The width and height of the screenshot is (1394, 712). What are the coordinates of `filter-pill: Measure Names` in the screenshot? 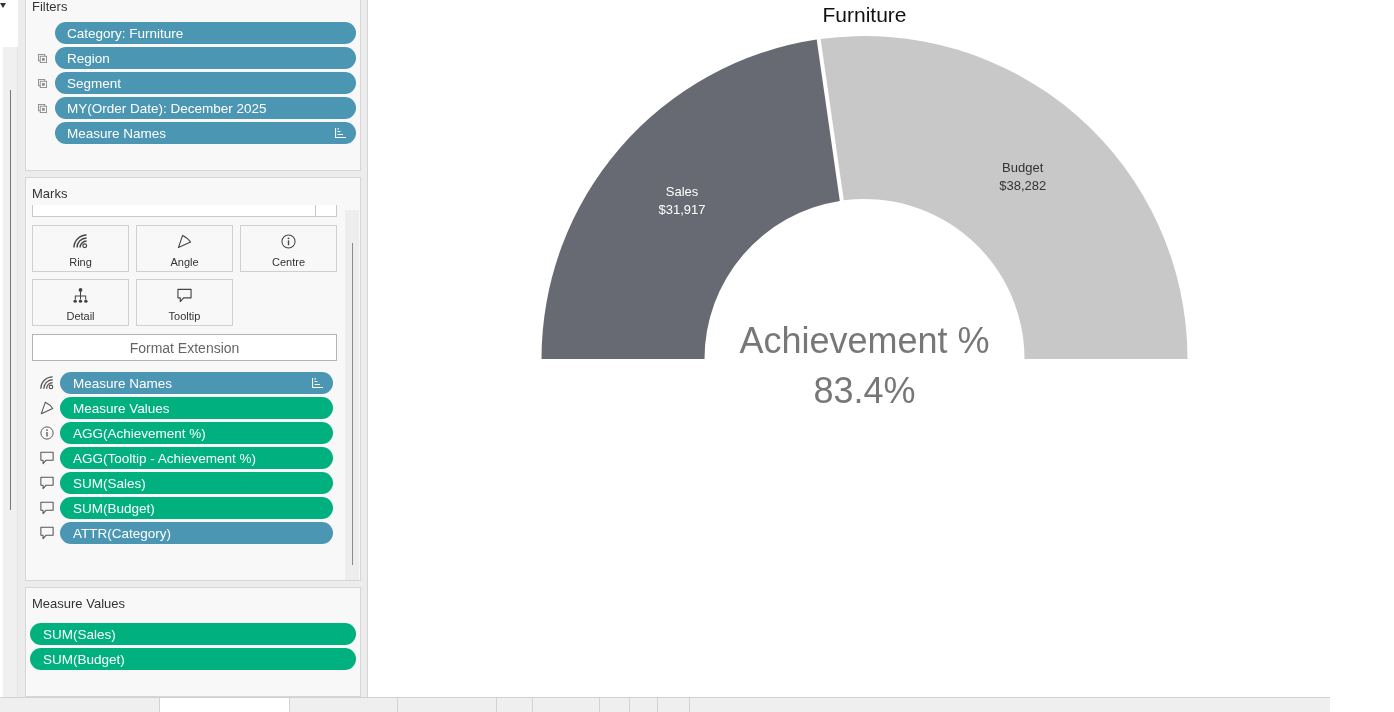 It's located at (205, 133).